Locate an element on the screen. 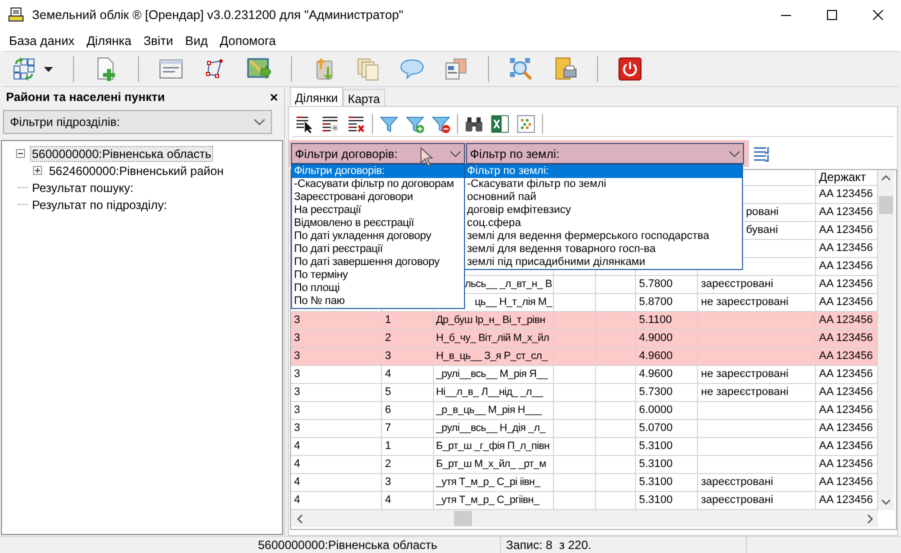 The image size is (901, 553). dropdown-option: -Скасувати фільтр по землі is located at coordinates (603, 184).